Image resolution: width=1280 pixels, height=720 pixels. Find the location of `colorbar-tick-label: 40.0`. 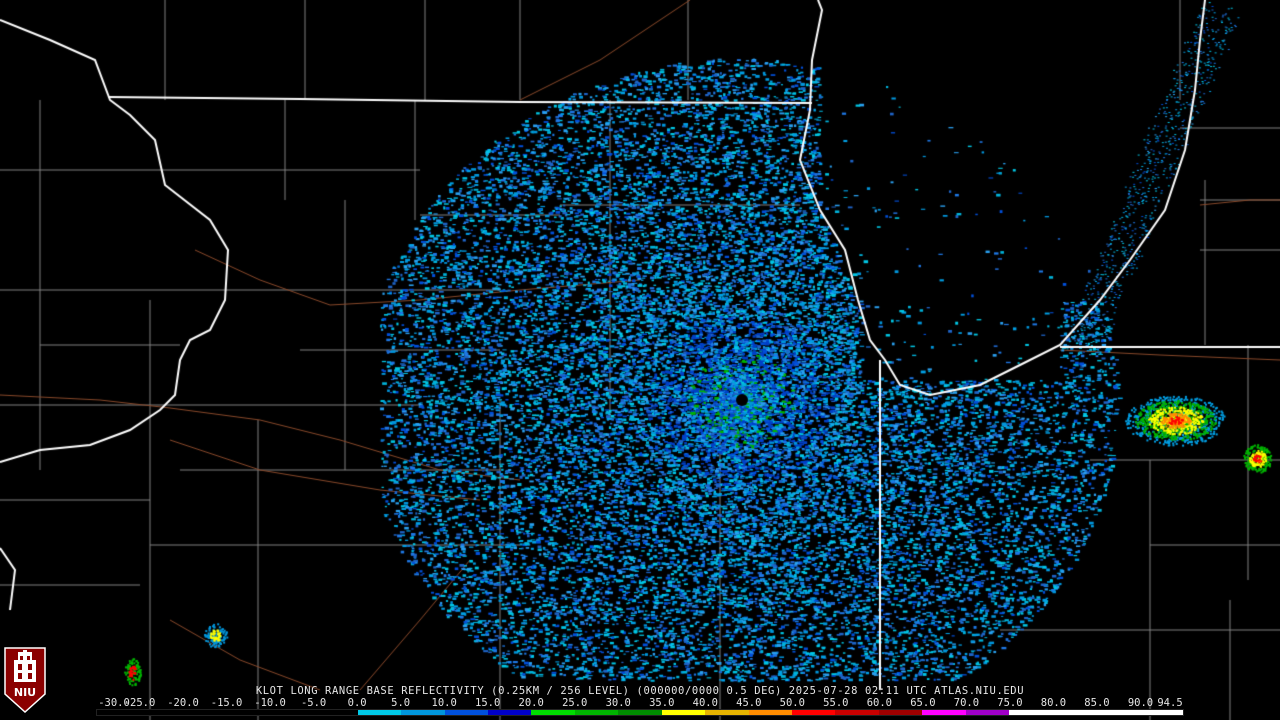

colorbar-tick-label: 40.0 is located at coordinates (705, 703).